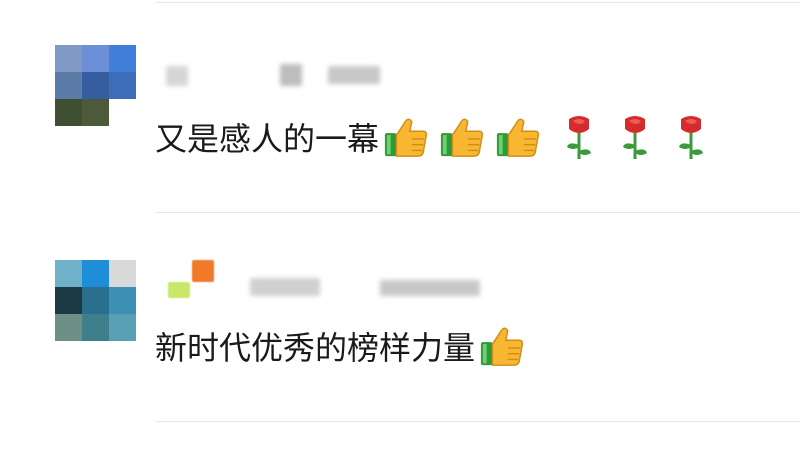  I want to click on comment-text: 新时代优秀的榜样力量, so click(315, 348).